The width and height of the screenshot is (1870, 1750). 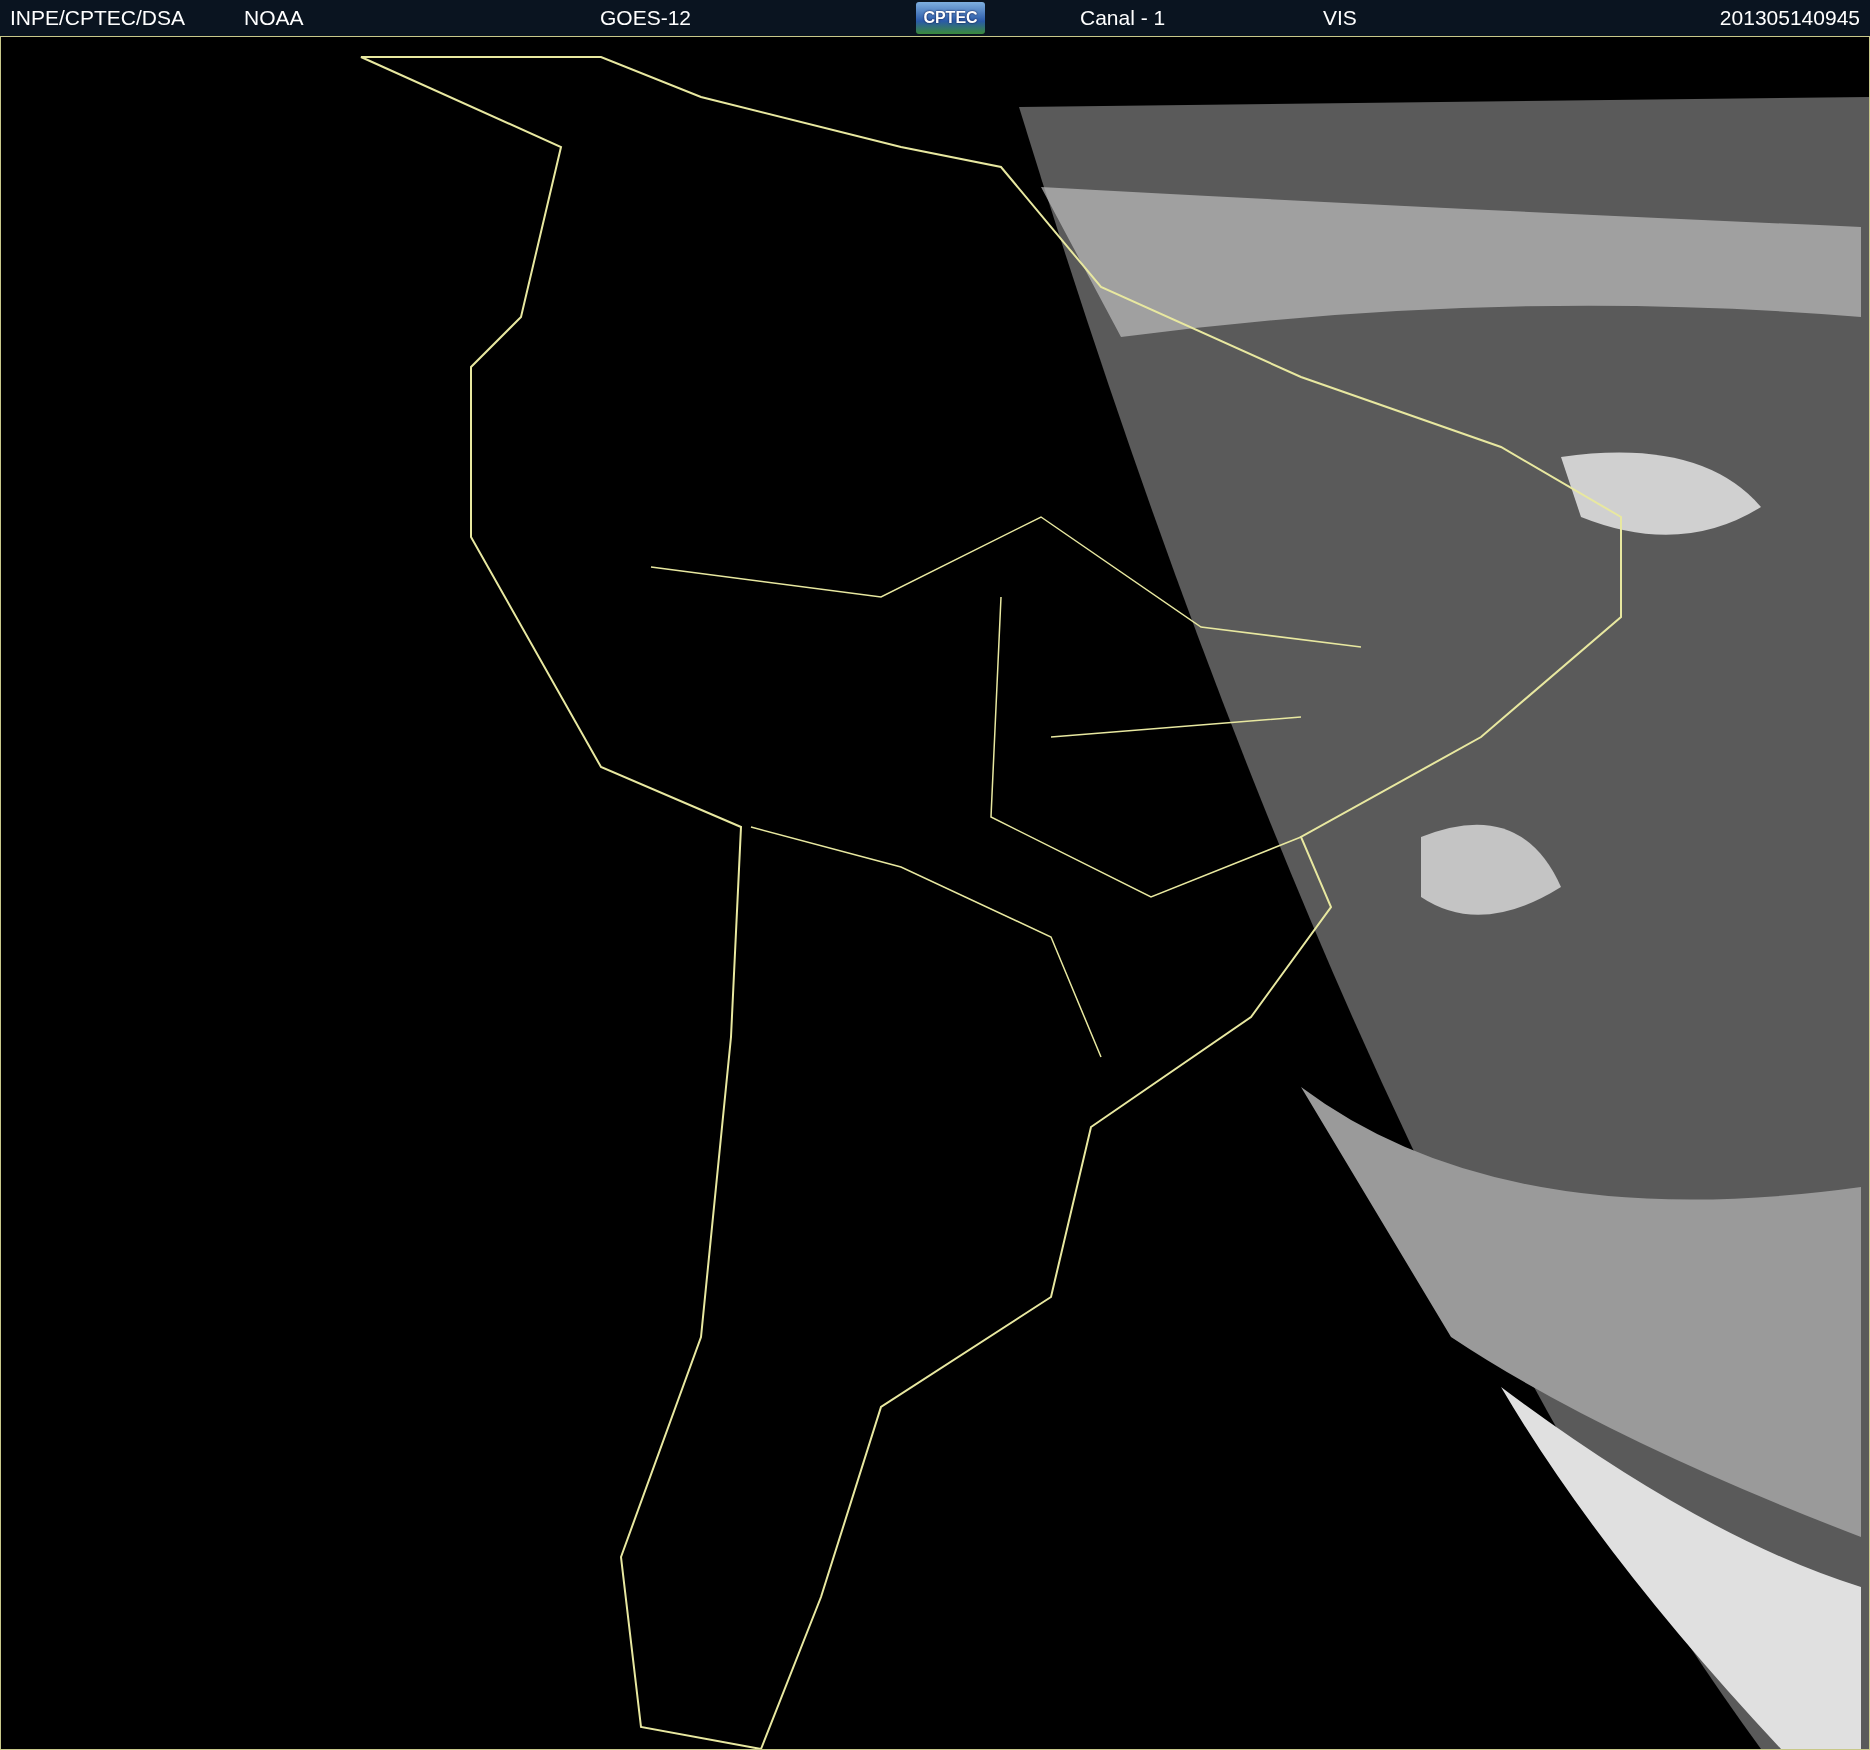 What do you see at coordinates (1123, 18) in the screenshot?
I see `header-label: Canal - 1` at bounding box center [1123, 18].